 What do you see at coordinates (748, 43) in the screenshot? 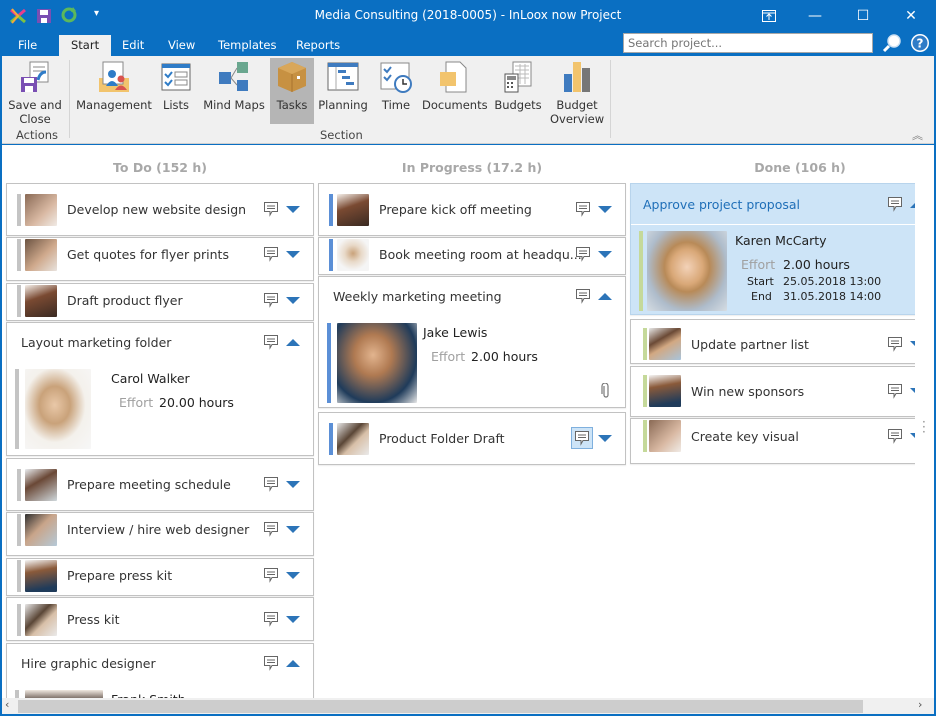
I see `search-input` at bounding box center [748, 43].